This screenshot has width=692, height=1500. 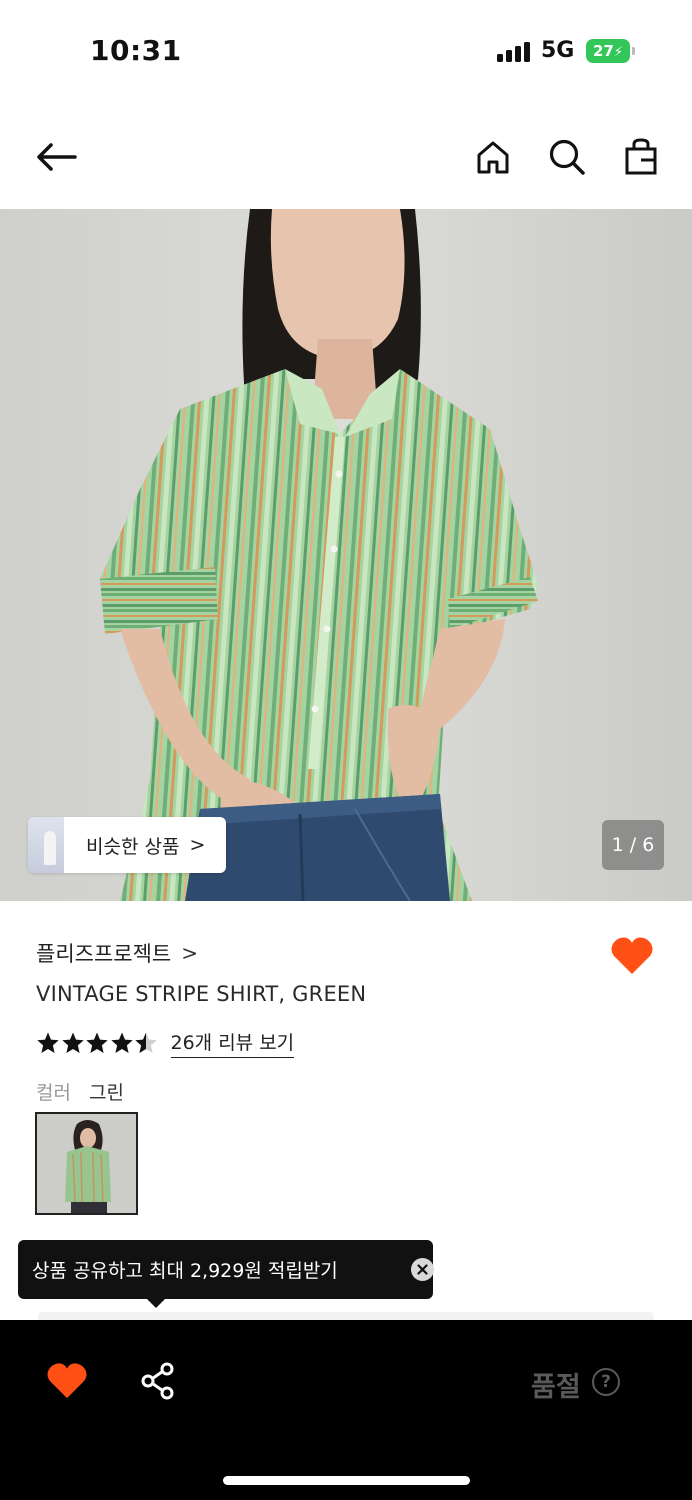 What do you see at coordinates (603, 51) in the screenshot?
I see `battery-level: 27` at bounding box center [603, 51].